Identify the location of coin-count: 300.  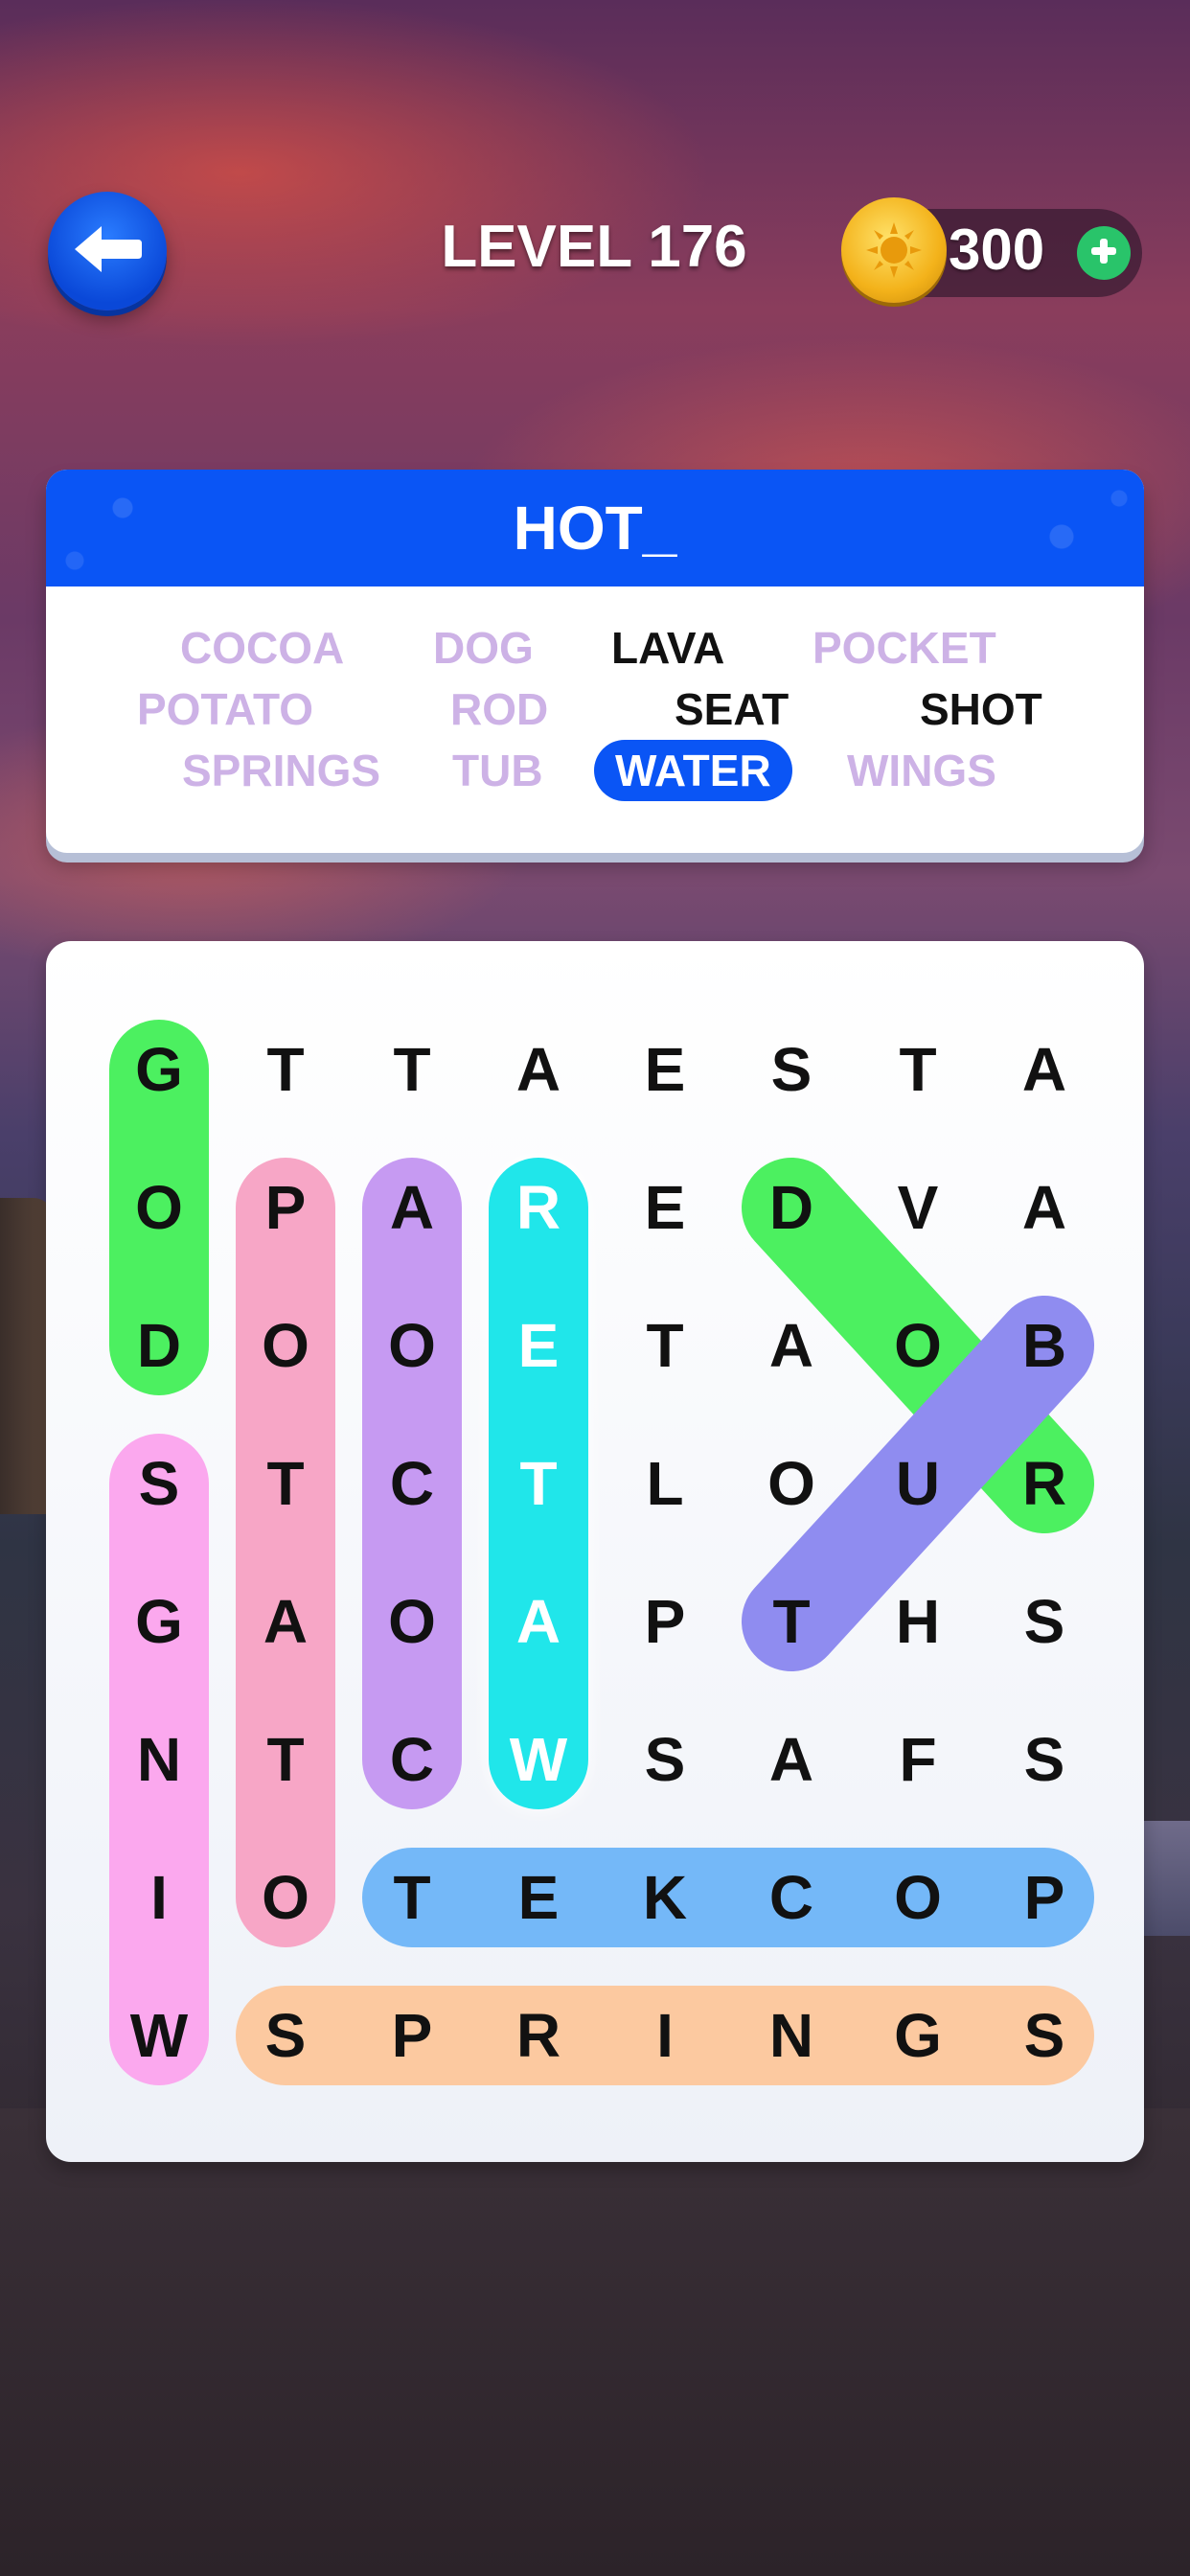
(997, 250).